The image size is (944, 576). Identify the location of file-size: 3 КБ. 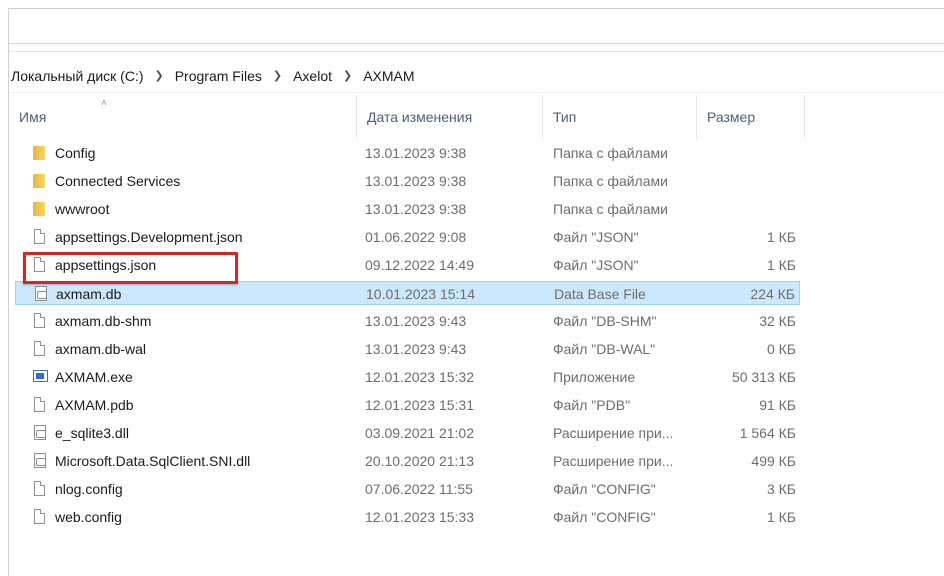
(781, 489).